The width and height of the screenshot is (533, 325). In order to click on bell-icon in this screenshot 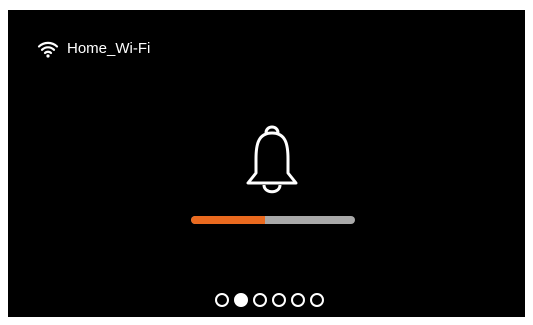, I will do `click(272, 159)`.